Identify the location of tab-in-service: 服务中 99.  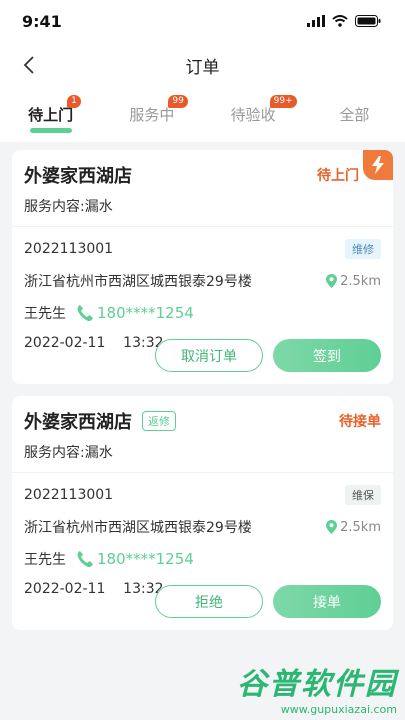
(151, 110).